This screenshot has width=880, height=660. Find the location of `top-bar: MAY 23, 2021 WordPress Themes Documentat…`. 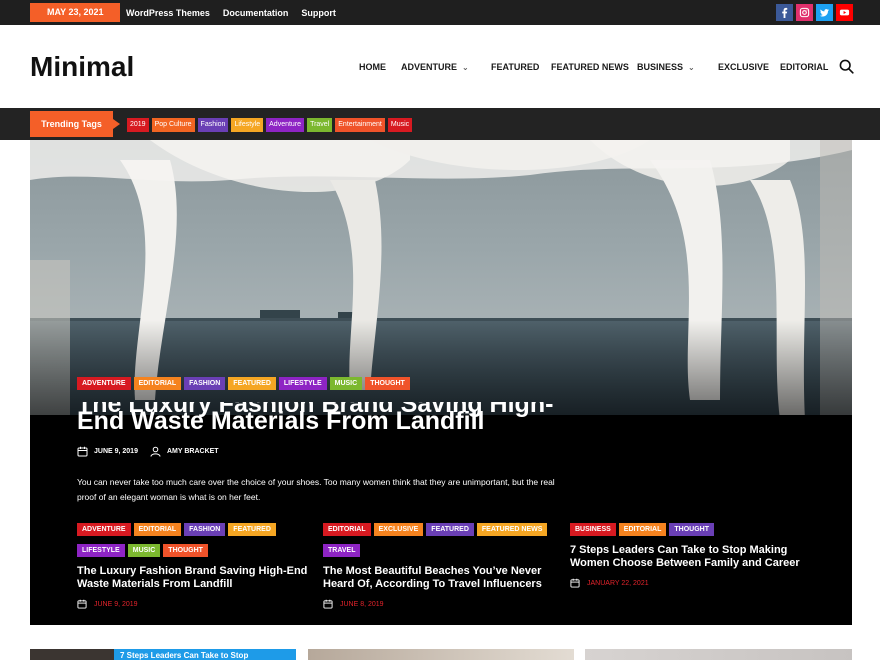

top-bar: MAY 23, 2021 WordPress Themes Documentat… is located at coordinates (440, 12).